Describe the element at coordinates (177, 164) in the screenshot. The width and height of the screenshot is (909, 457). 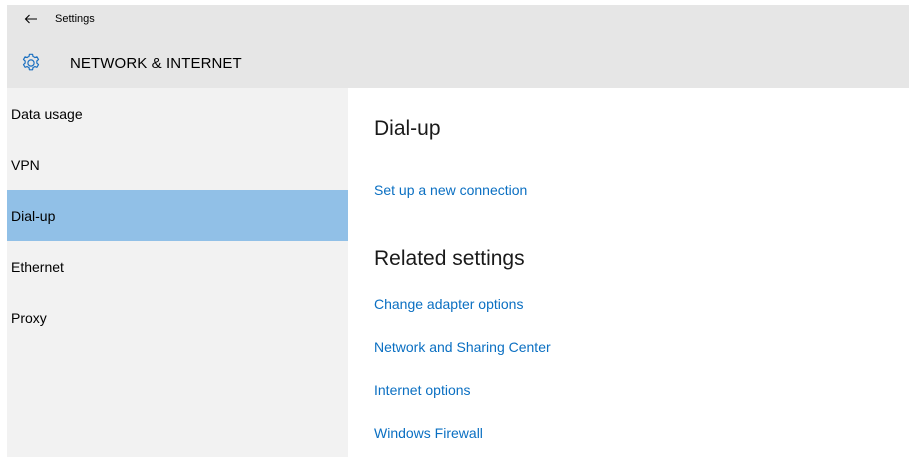
I see `sidebar-item-vpn: VPN` at that location.